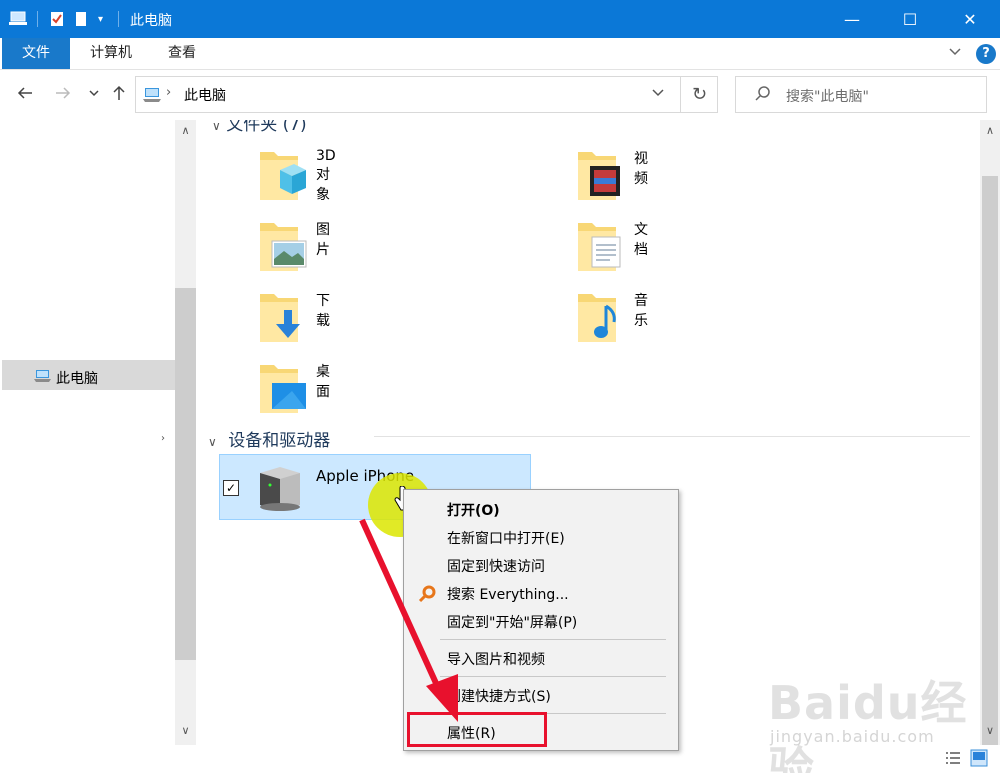 The image size is (1000, 773). I want to click on downloads-folder-icon, so click(280, 318).